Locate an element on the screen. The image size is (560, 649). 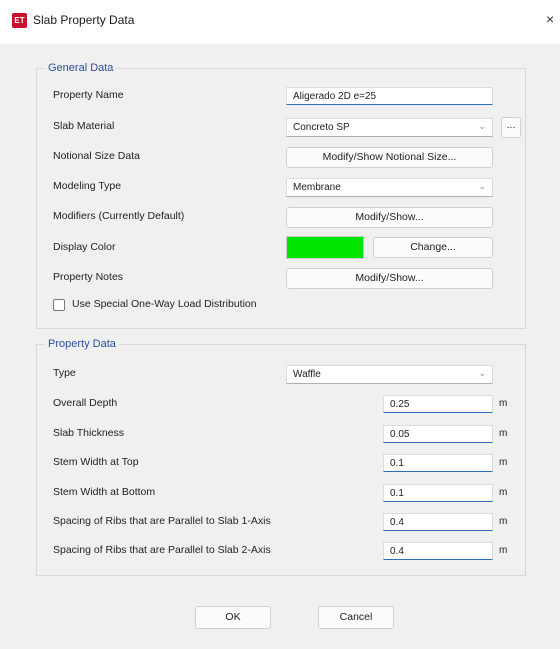
display-color-label: Display Color is located at coordinates (84, 247).